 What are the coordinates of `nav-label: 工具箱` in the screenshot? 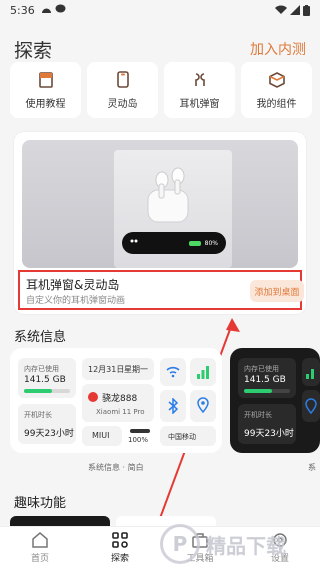 It's located at (200, 559).